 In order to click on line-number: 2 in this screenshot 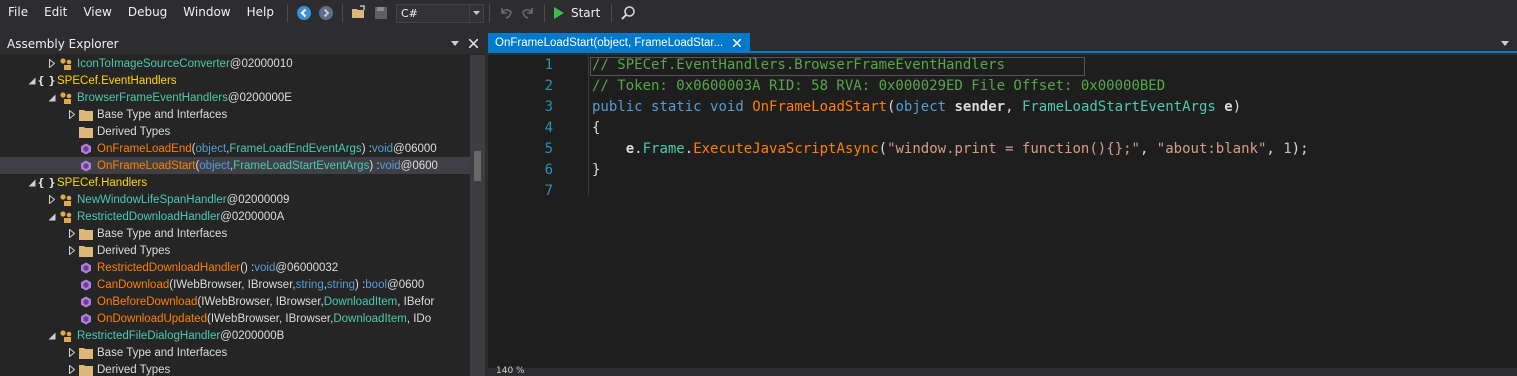, I will do `click(548, 86)`.